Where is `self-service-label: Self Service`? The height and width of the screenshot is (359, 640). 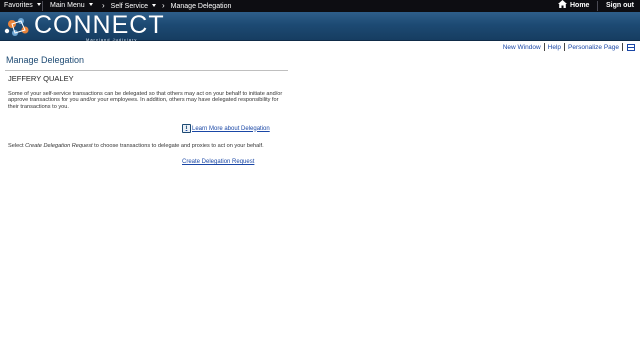 self-service-label: Self Service is located at coordinates (129, 6).